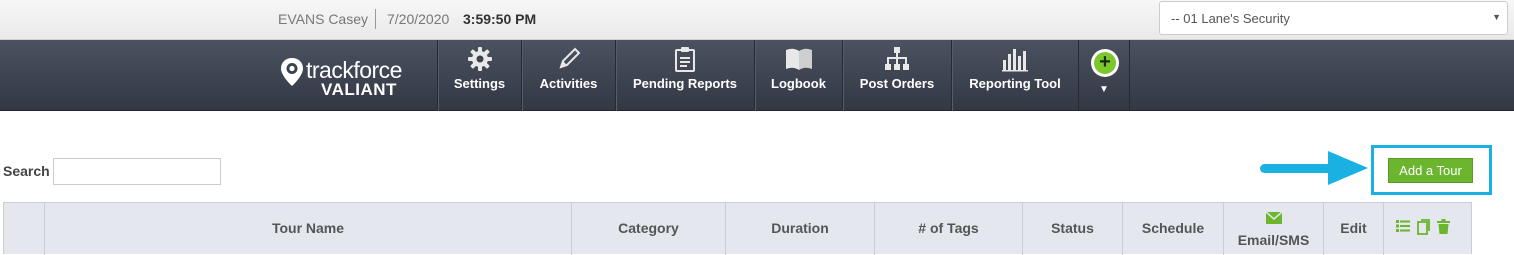 This screenshot has height=255, width=1514. What do you see at coordinates (418, 19) in the screenshot?
I see `current-date: 7/20/2020` at bounding box center [418, 19].